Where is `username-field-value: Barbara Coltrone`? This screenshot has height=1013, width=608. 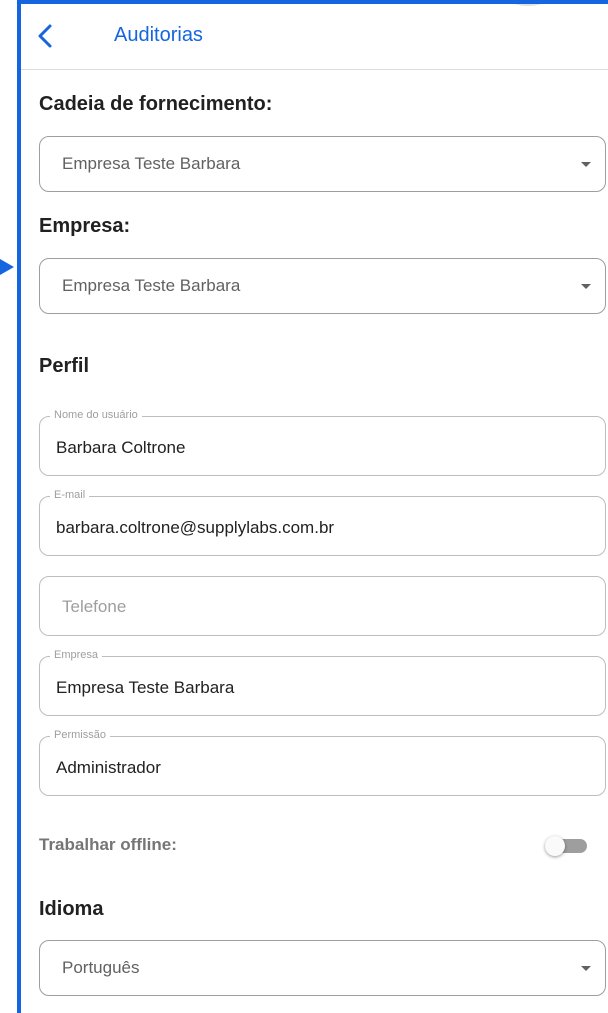 username-field-value: Barbara Coltrone is located at coordinates (121, 447).